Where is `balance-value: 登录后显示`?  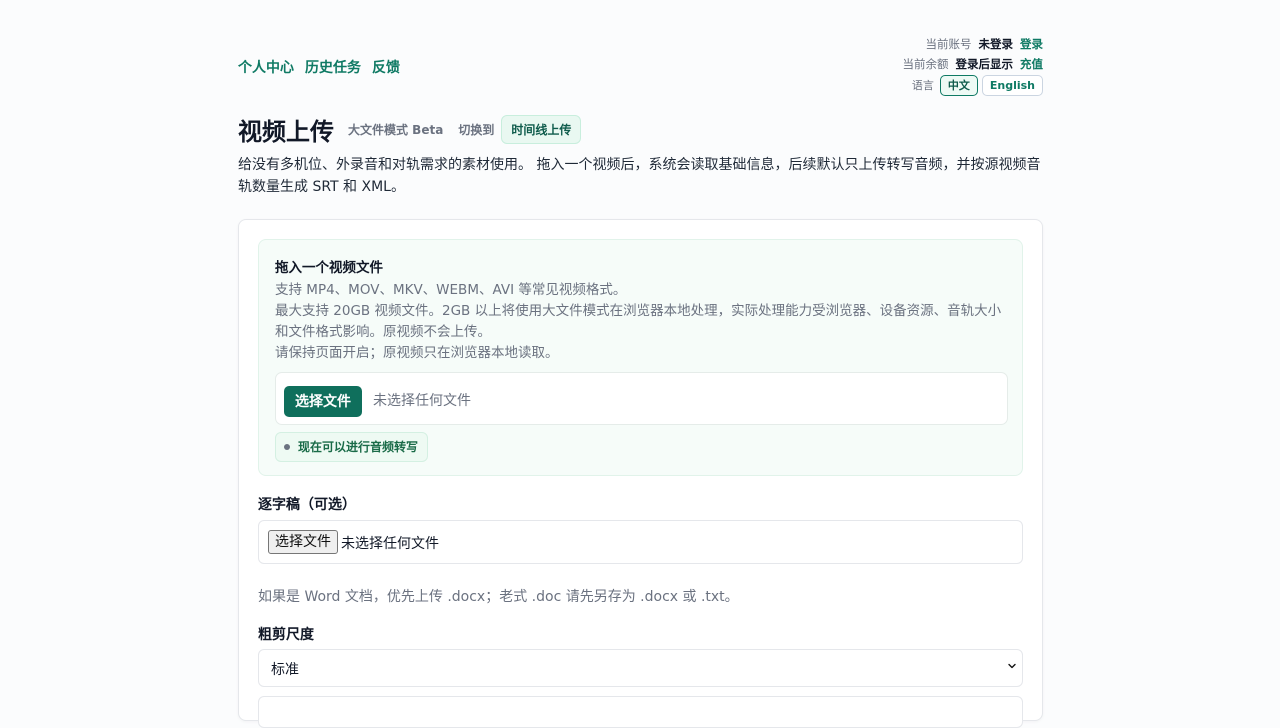
balance-value: 登录后显示 is located at coordinates (984, 64).